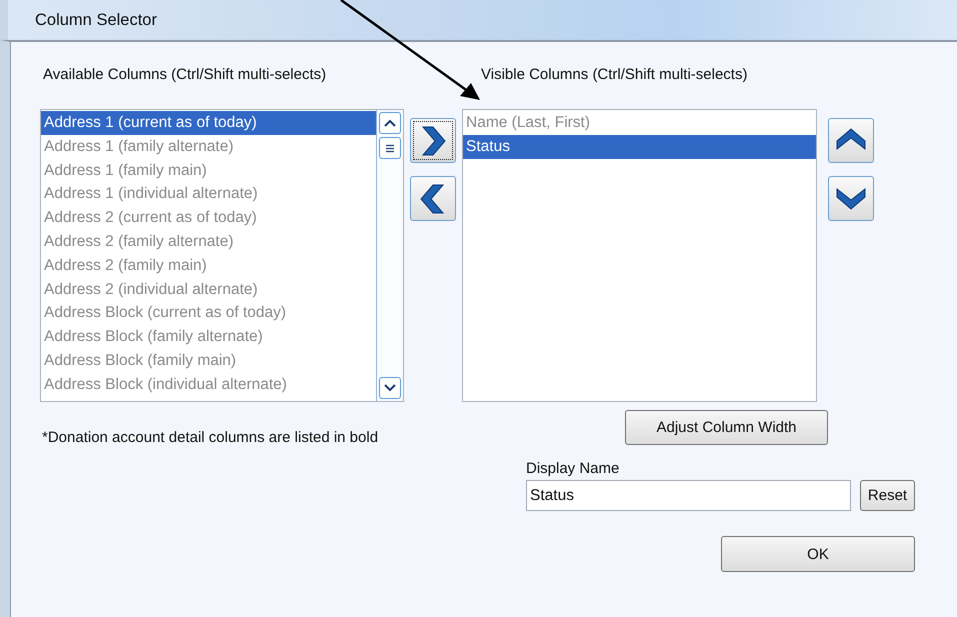 The width and height of the screenshot is (957, 617). Describe the element at coordinates (208, 290) in the screenshot. I see `list-item: Address 2 (individual alternate)` at that location.